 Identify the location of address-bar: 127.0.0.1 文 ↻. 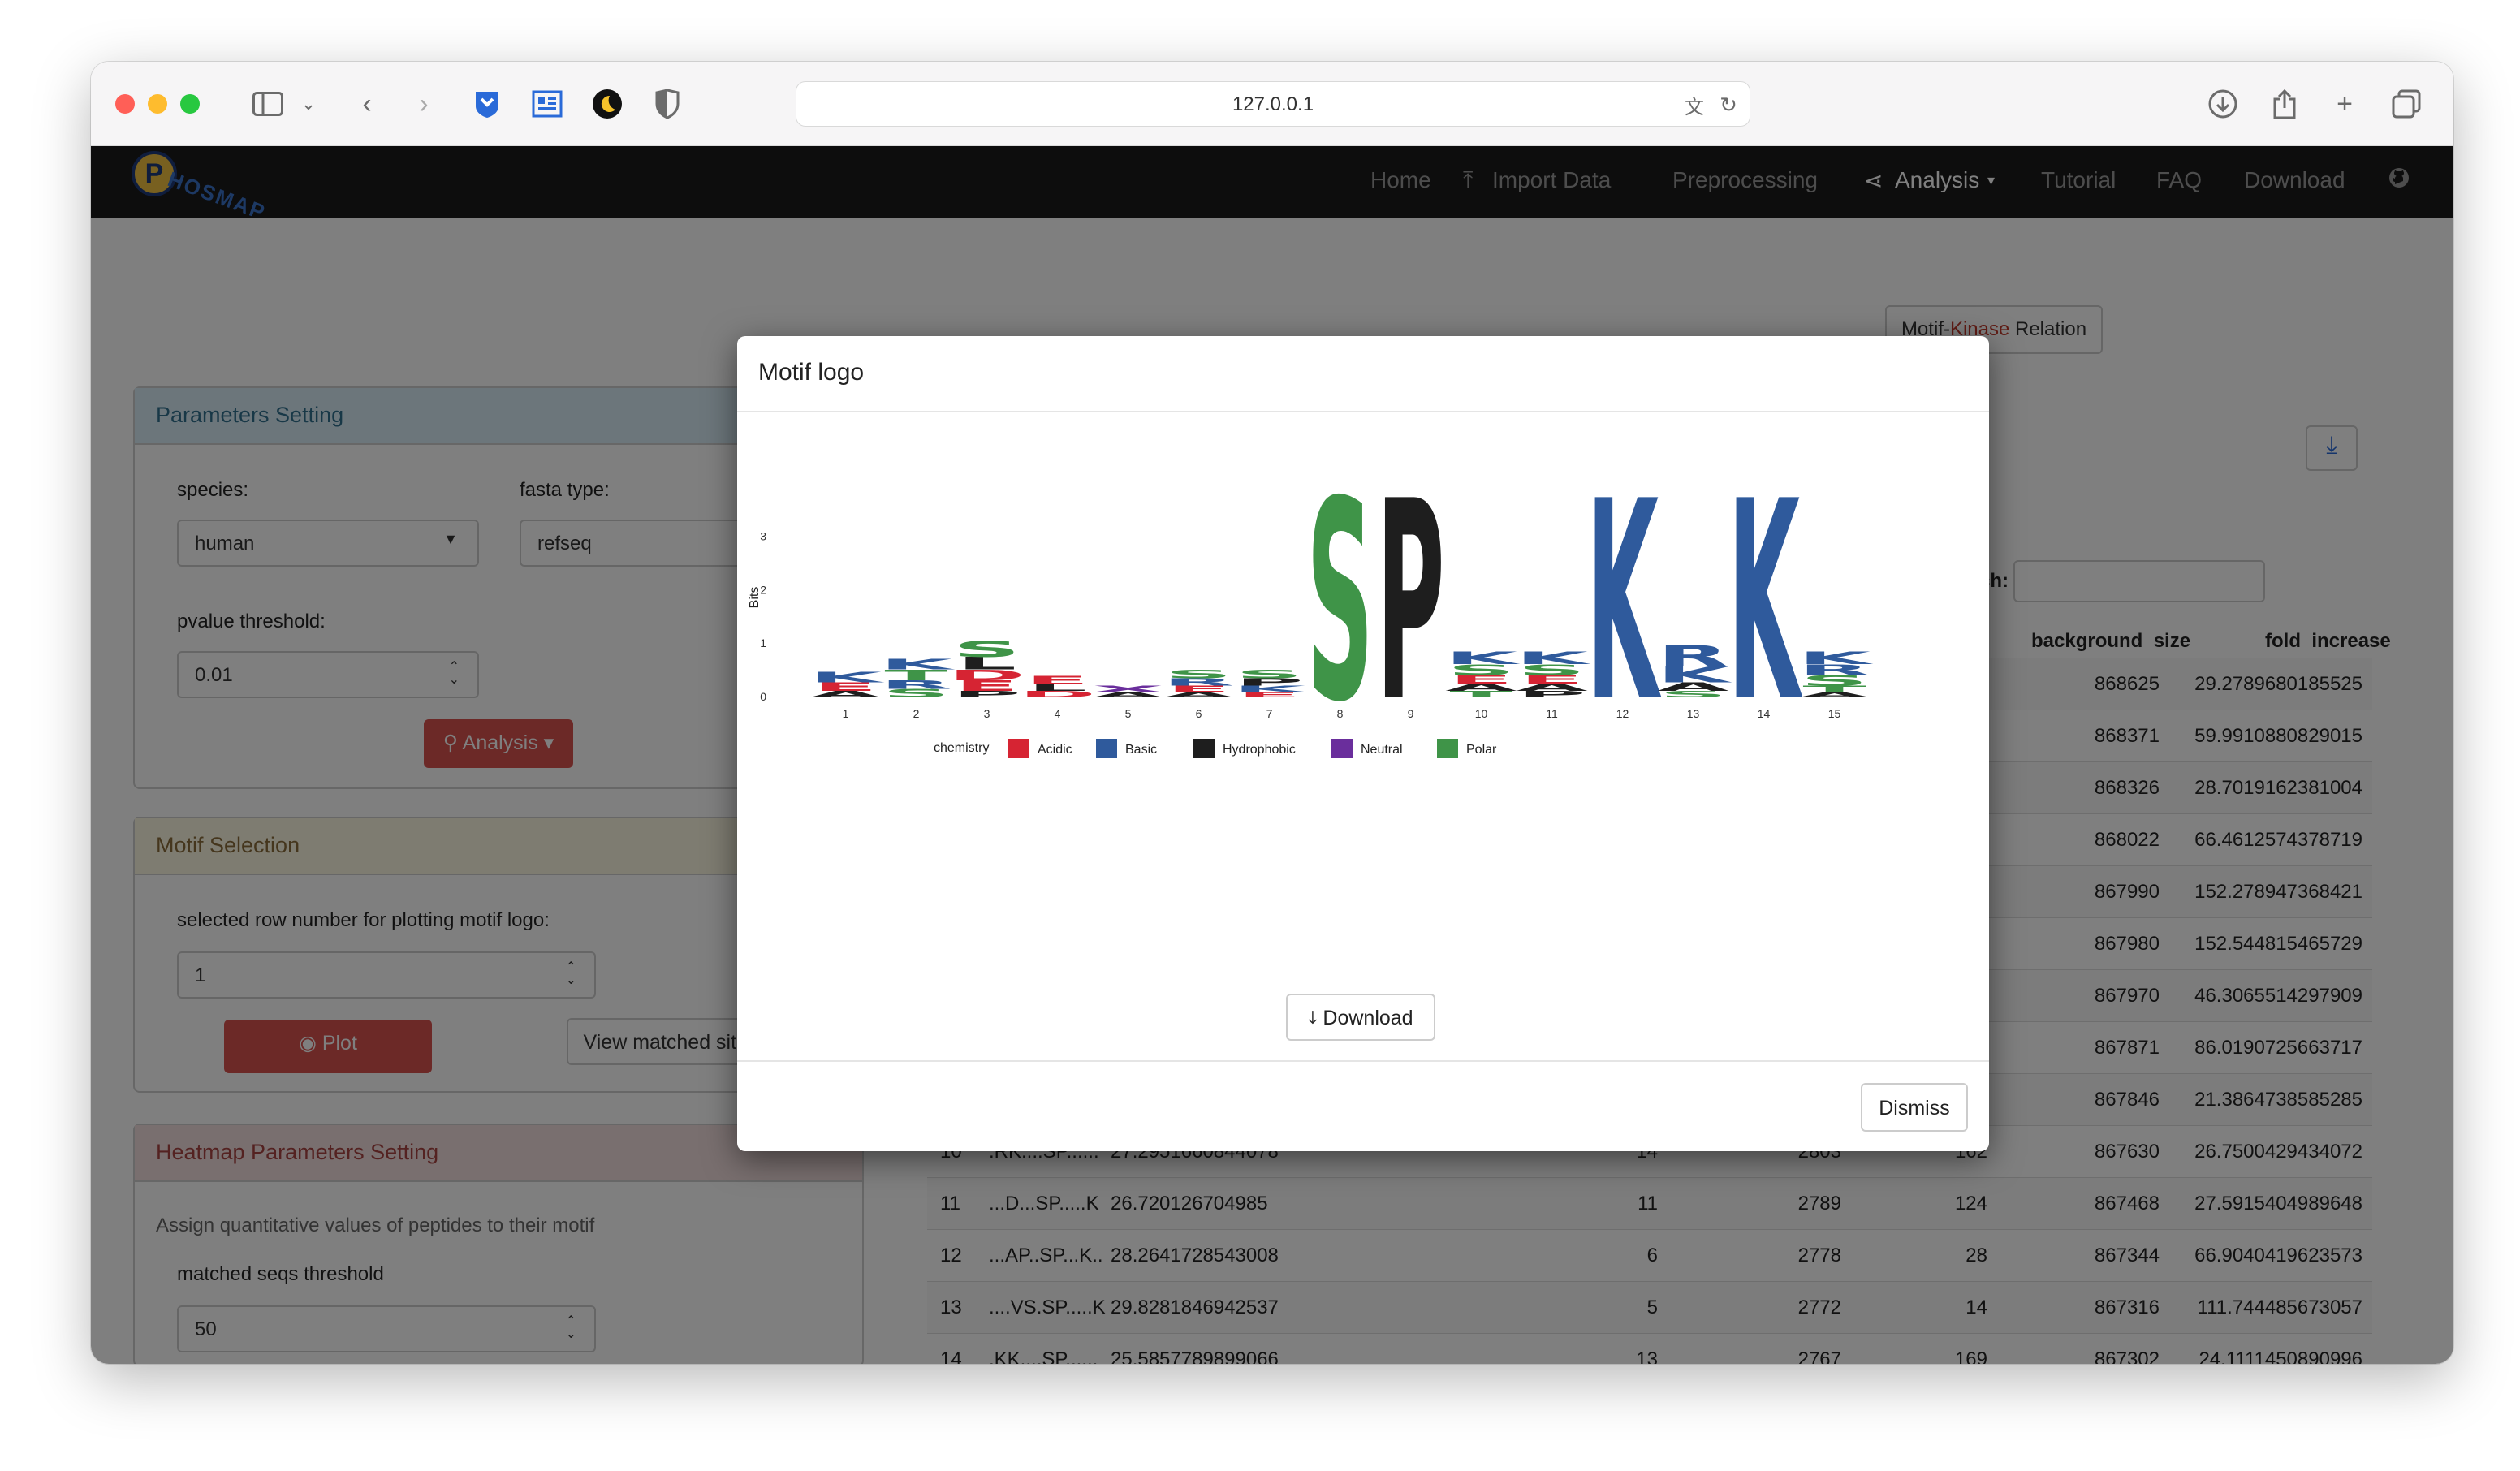
(1273, 104).